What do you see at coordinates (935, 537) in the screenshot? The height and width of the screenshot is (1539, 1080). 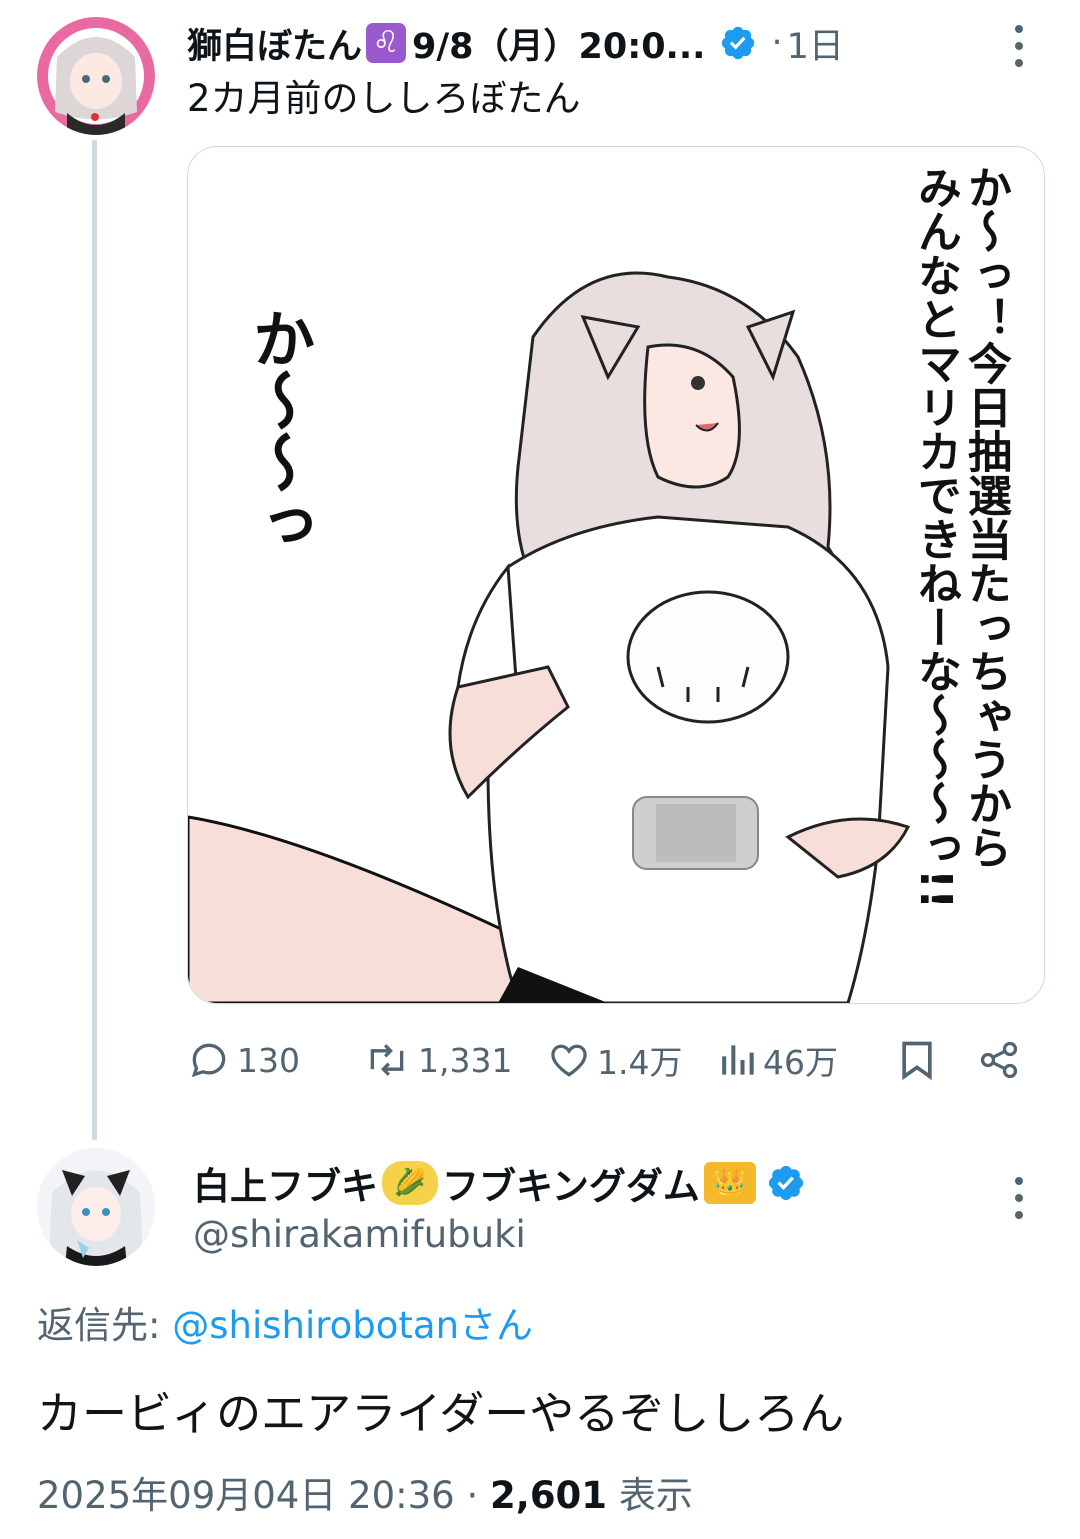 I see `media-right-text-2: みんなとマリカできねーな〜〜〜っ!!` at bounding box center [935, 537].